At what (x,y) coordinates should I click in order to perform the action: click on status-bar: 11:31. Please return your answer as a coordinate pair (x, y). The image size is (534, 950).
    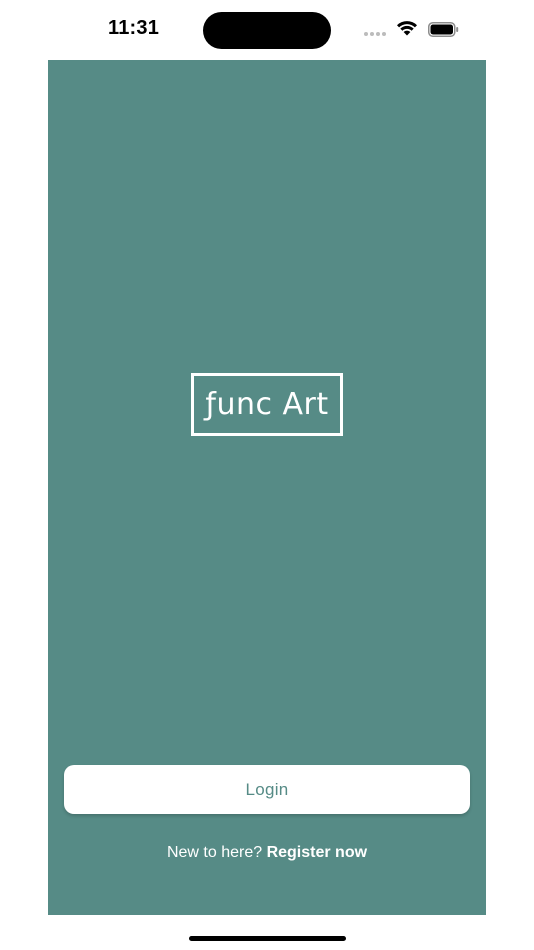
    Looking at the image, I should click on (267, 30).